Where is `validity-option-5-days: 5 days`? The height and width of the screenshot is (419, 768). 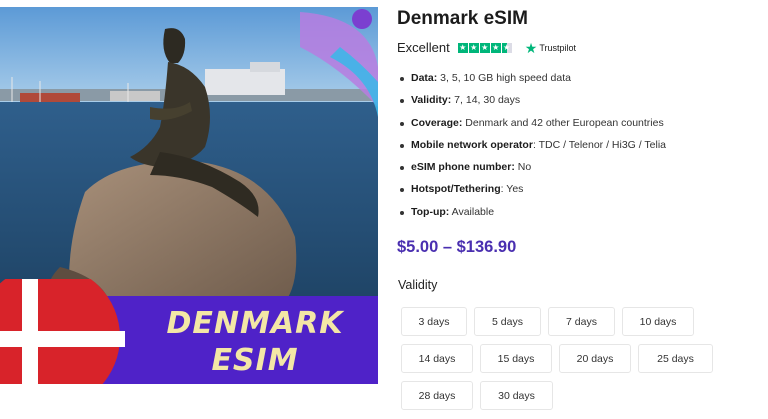 validity-option-5-days: 5 days is located at coordinates (507, 321).